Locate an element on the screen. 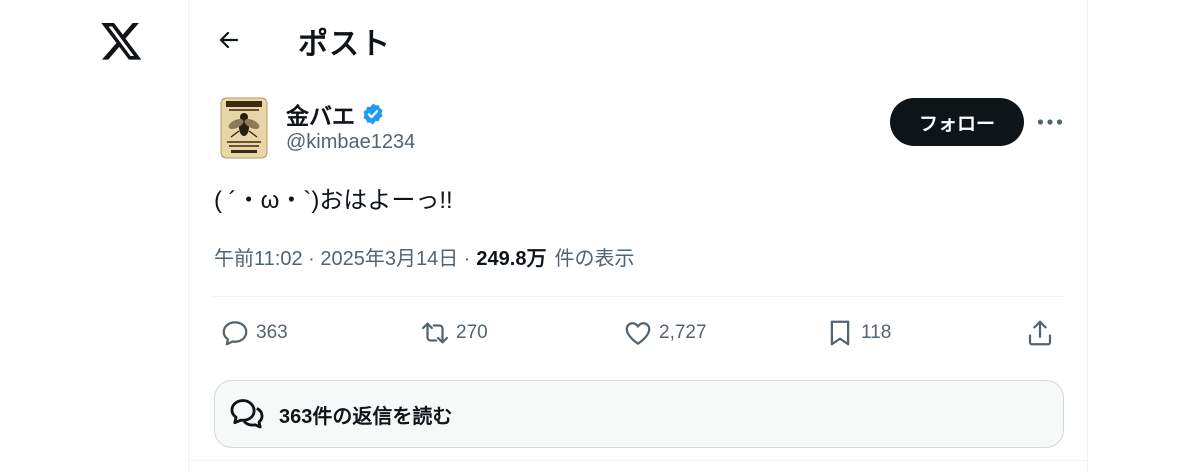 The width and height of the screenshot is (1200, 472). follow-button: フォロー is located at coordinates (957, 122).